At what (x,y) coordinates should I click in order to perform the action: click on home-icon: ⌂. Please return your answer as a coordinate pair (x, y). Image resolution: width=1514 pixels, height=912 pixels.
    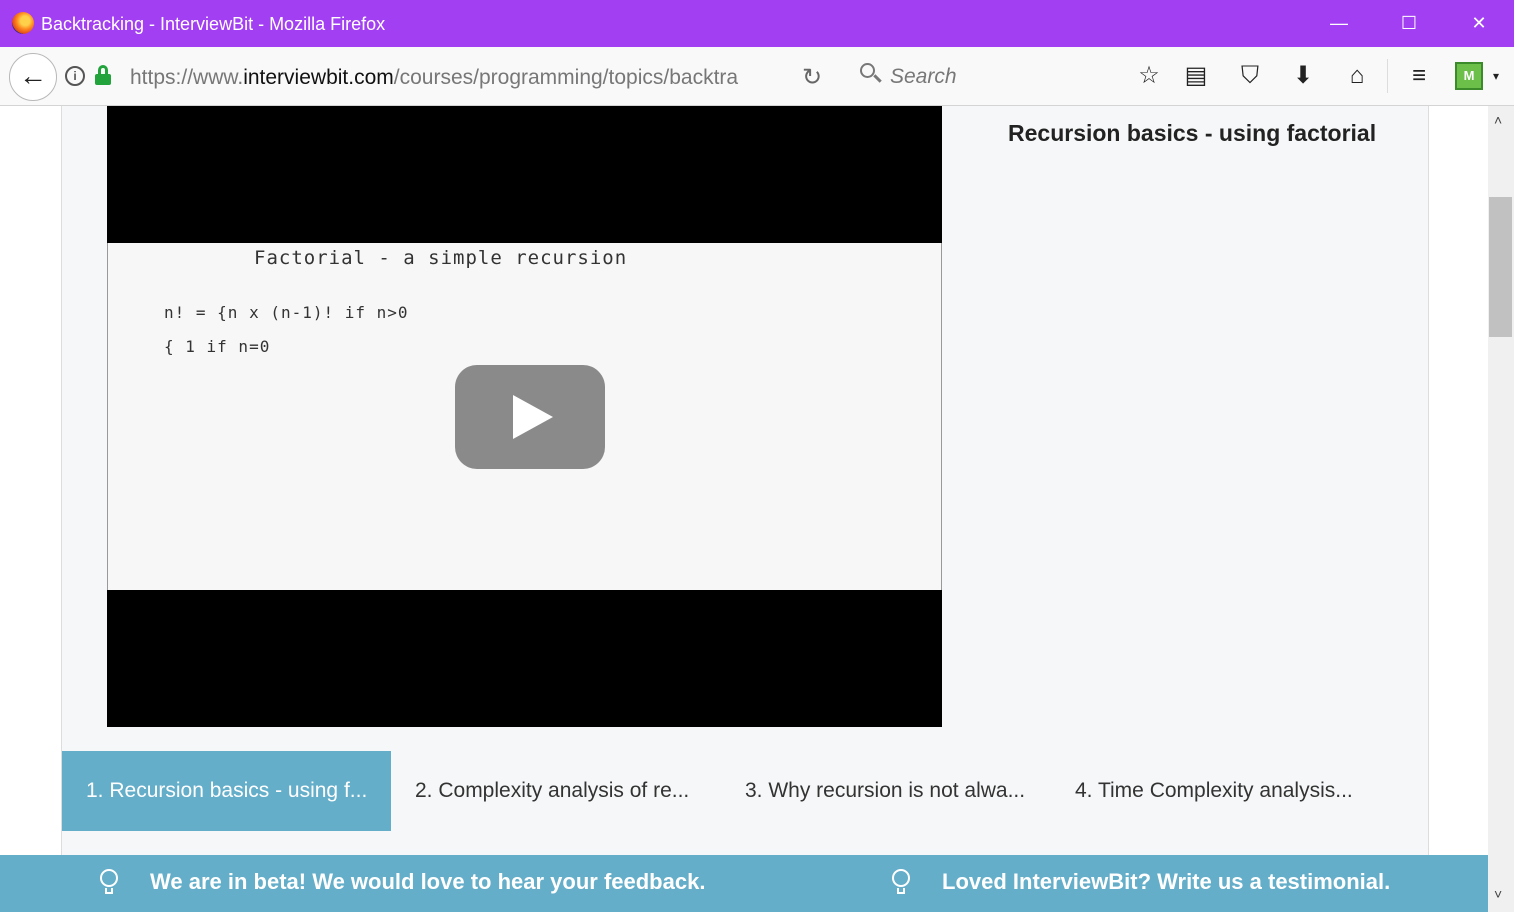
    Looking at the image, I should click on (1357, 76).